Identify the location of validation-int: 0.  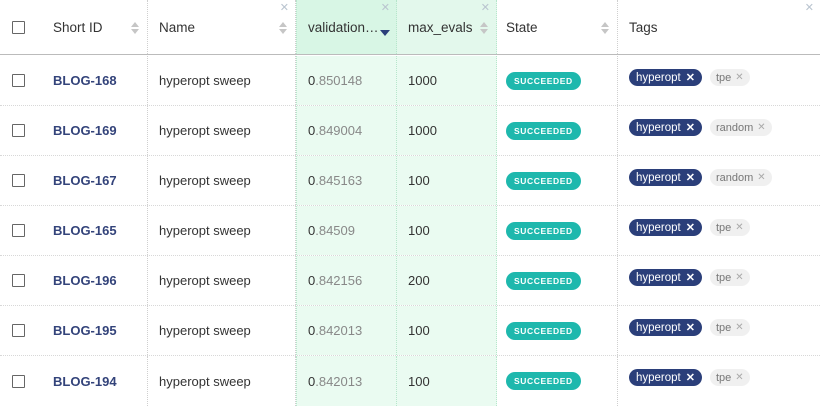
(312, 230).